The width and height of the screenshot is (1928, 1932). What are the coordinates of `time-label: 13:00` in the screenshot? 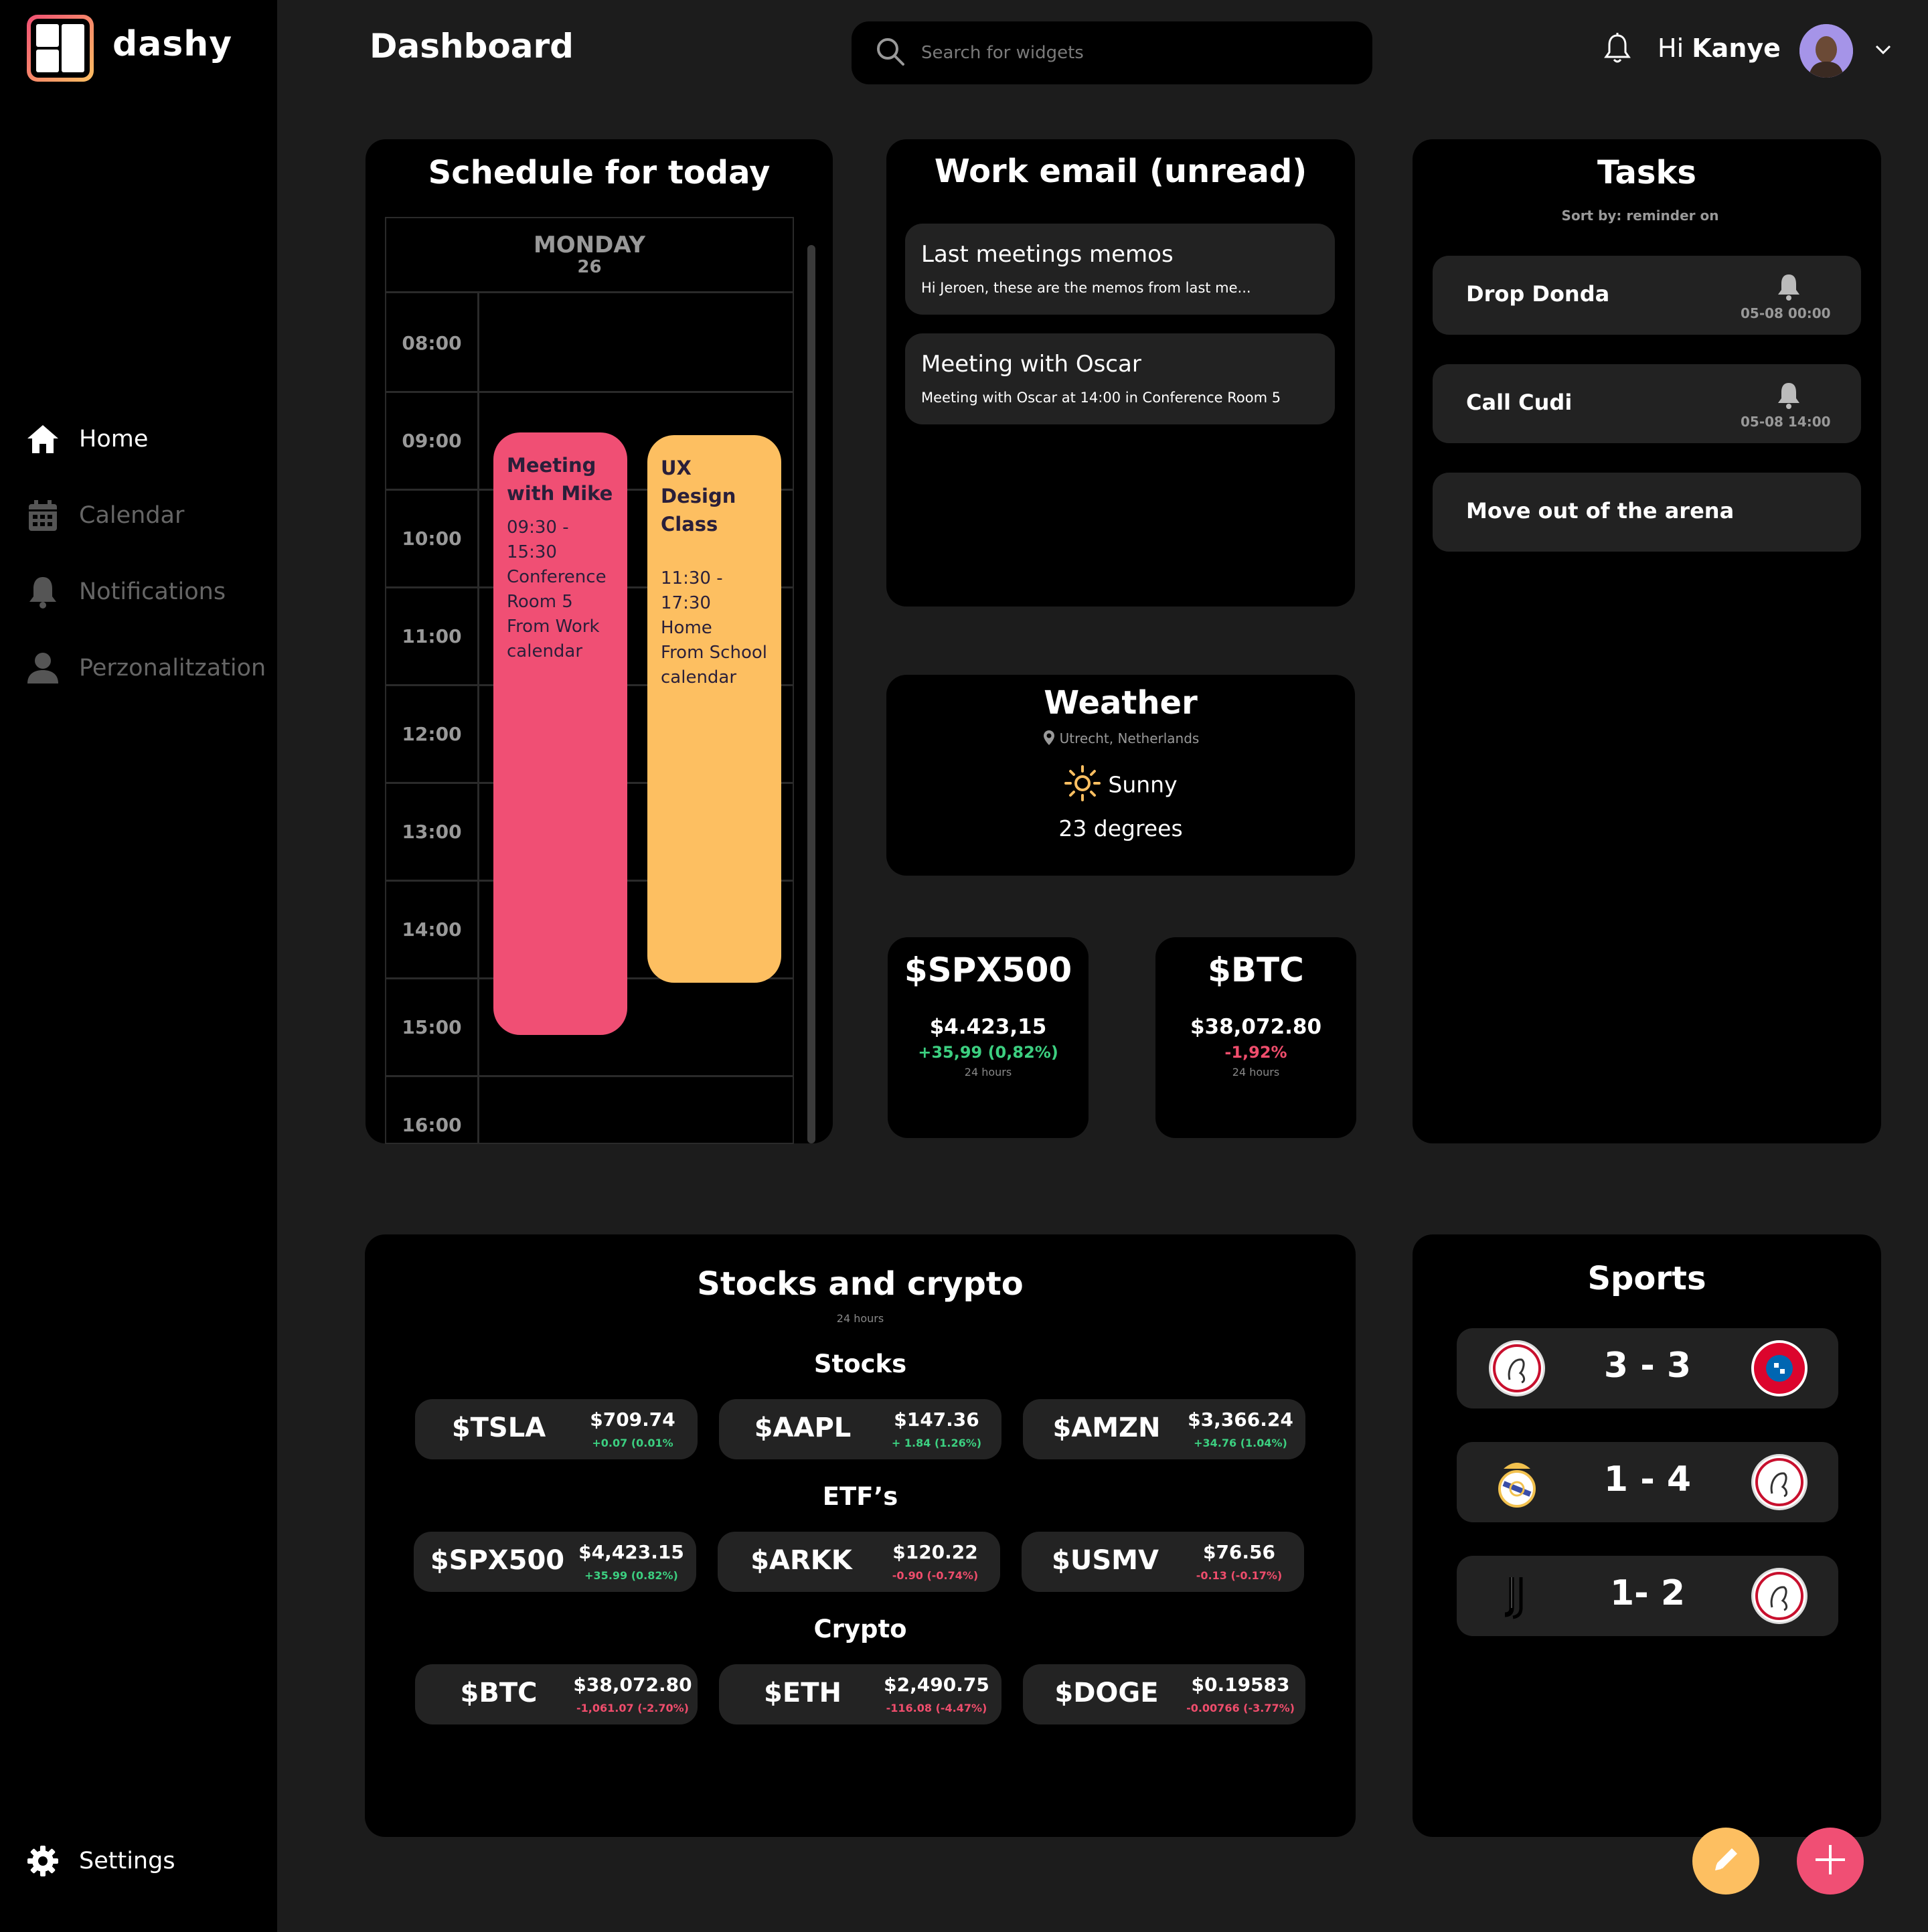 It's located at (432, 832).